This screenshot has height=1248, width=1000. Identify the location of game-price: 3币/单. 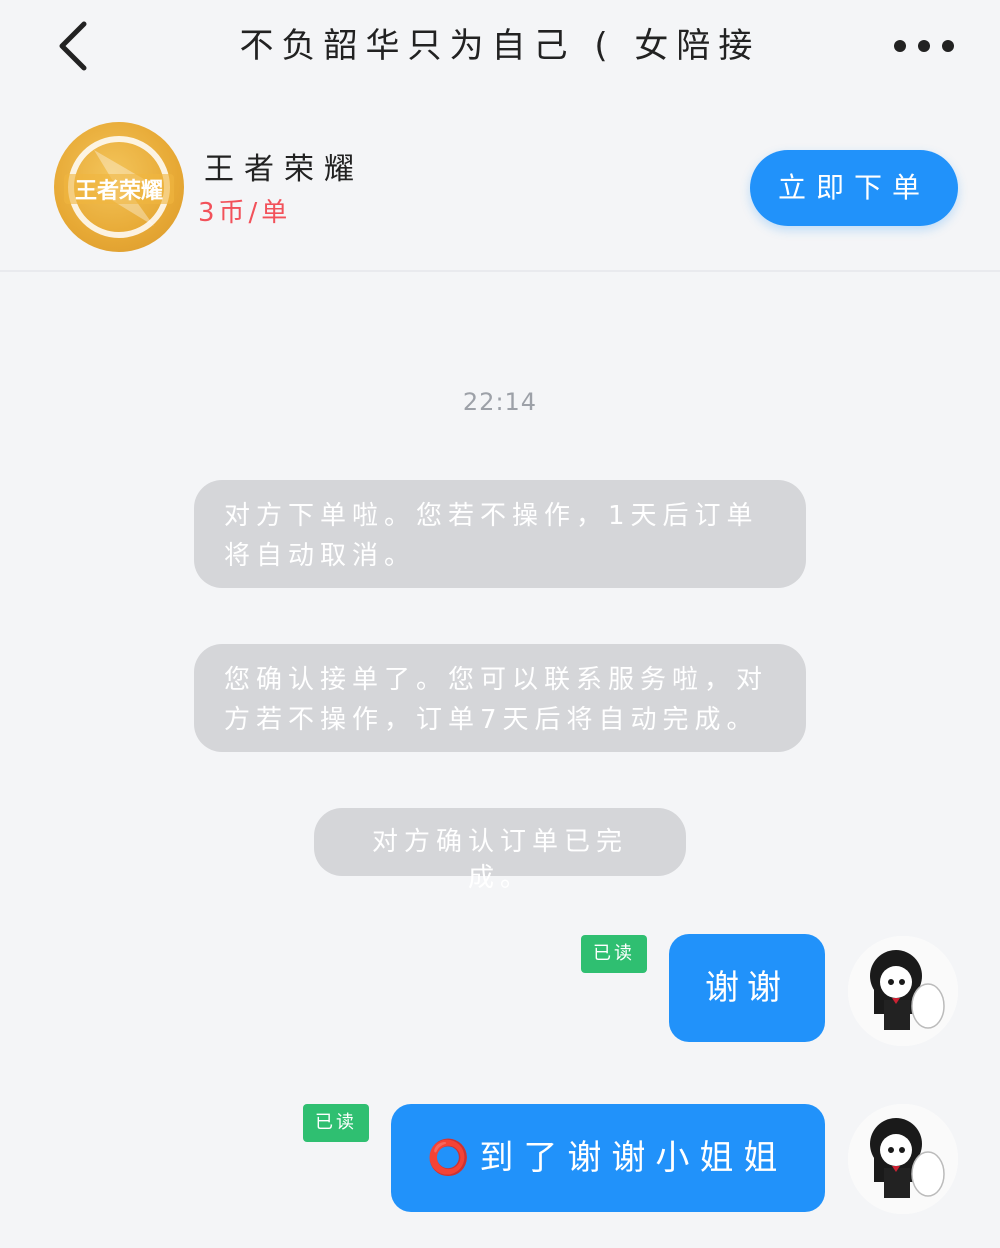
(245, 213).